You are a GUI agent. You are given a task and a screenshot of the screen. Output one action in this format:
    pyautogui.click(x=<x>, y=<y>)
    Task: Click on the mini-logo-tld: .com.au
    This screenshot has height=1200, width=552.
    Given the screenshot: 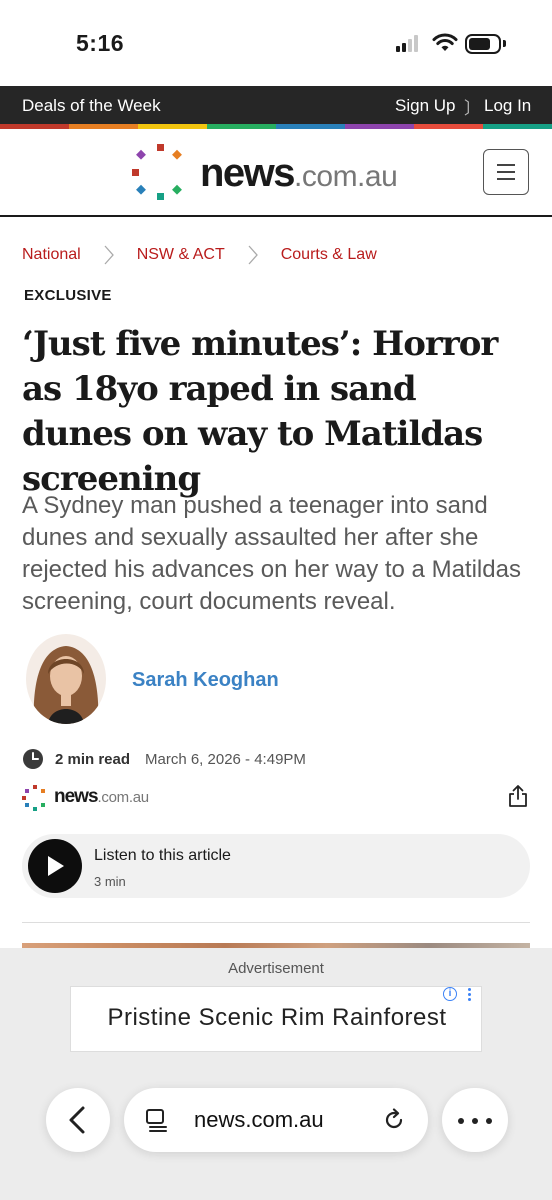 What is the action you would take?
    pyautogui.click(x=123, y=797)
    